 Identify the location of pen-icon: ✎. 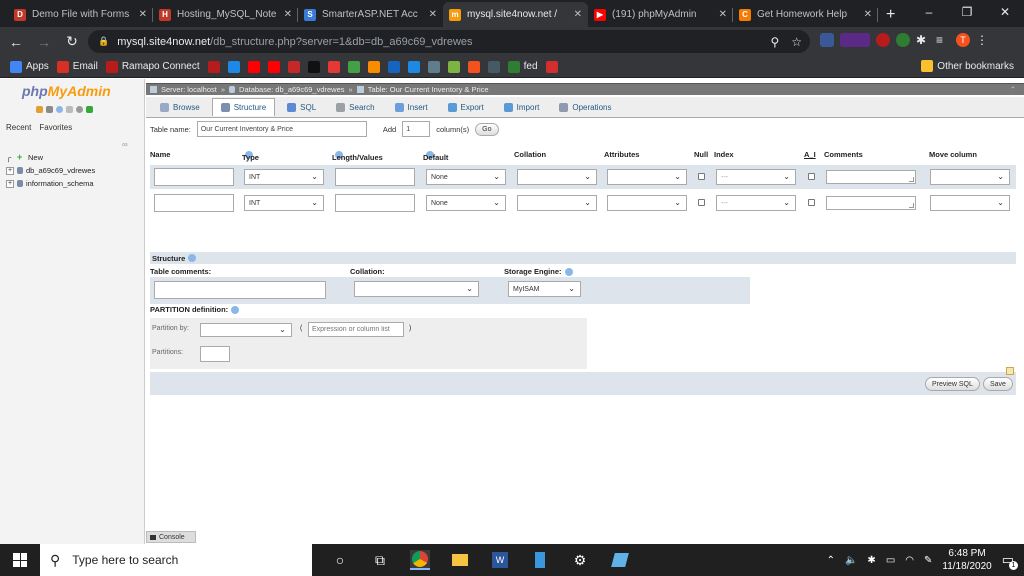
(928, 560).